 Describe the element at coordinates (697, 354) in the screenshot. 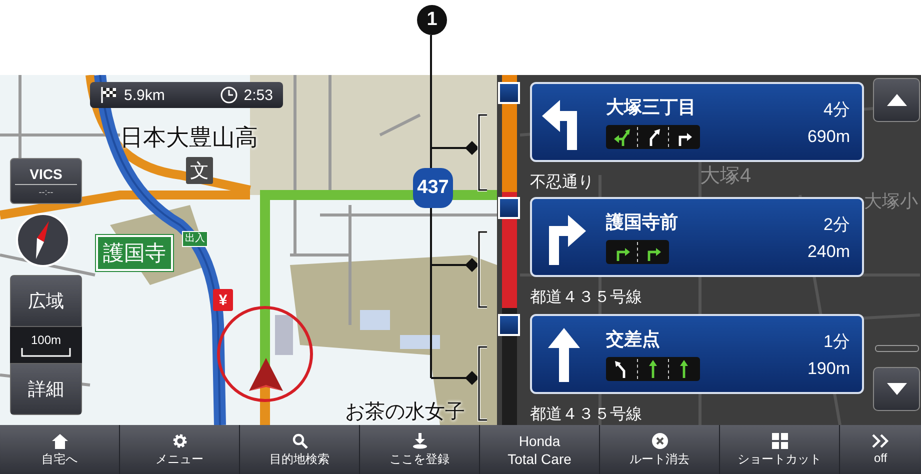

I see `guidance-card: 交差点 1分 190m` at that location.